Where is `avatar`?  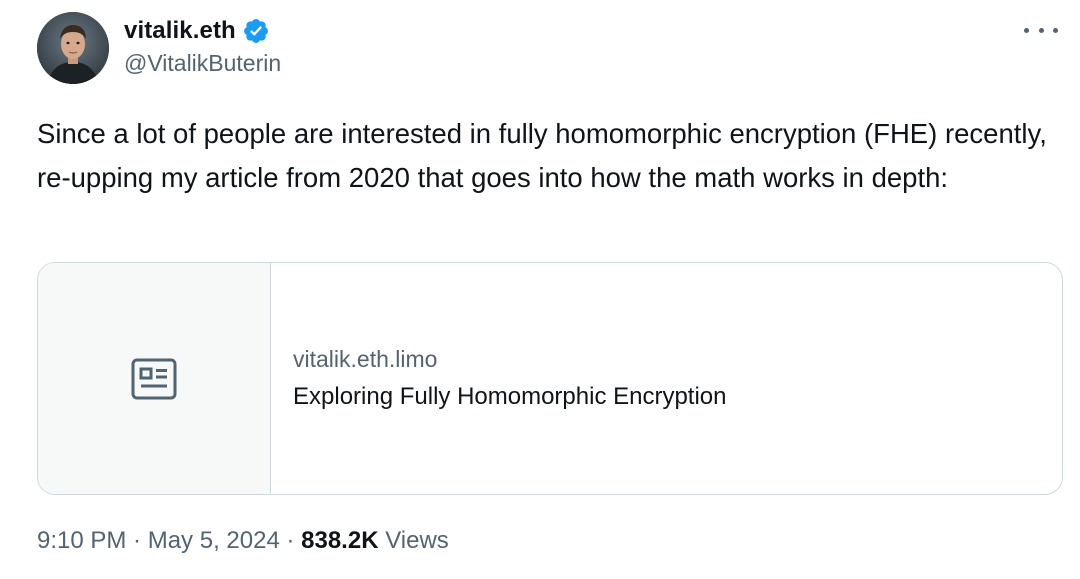 avatar is located at coordinates (73, 48).